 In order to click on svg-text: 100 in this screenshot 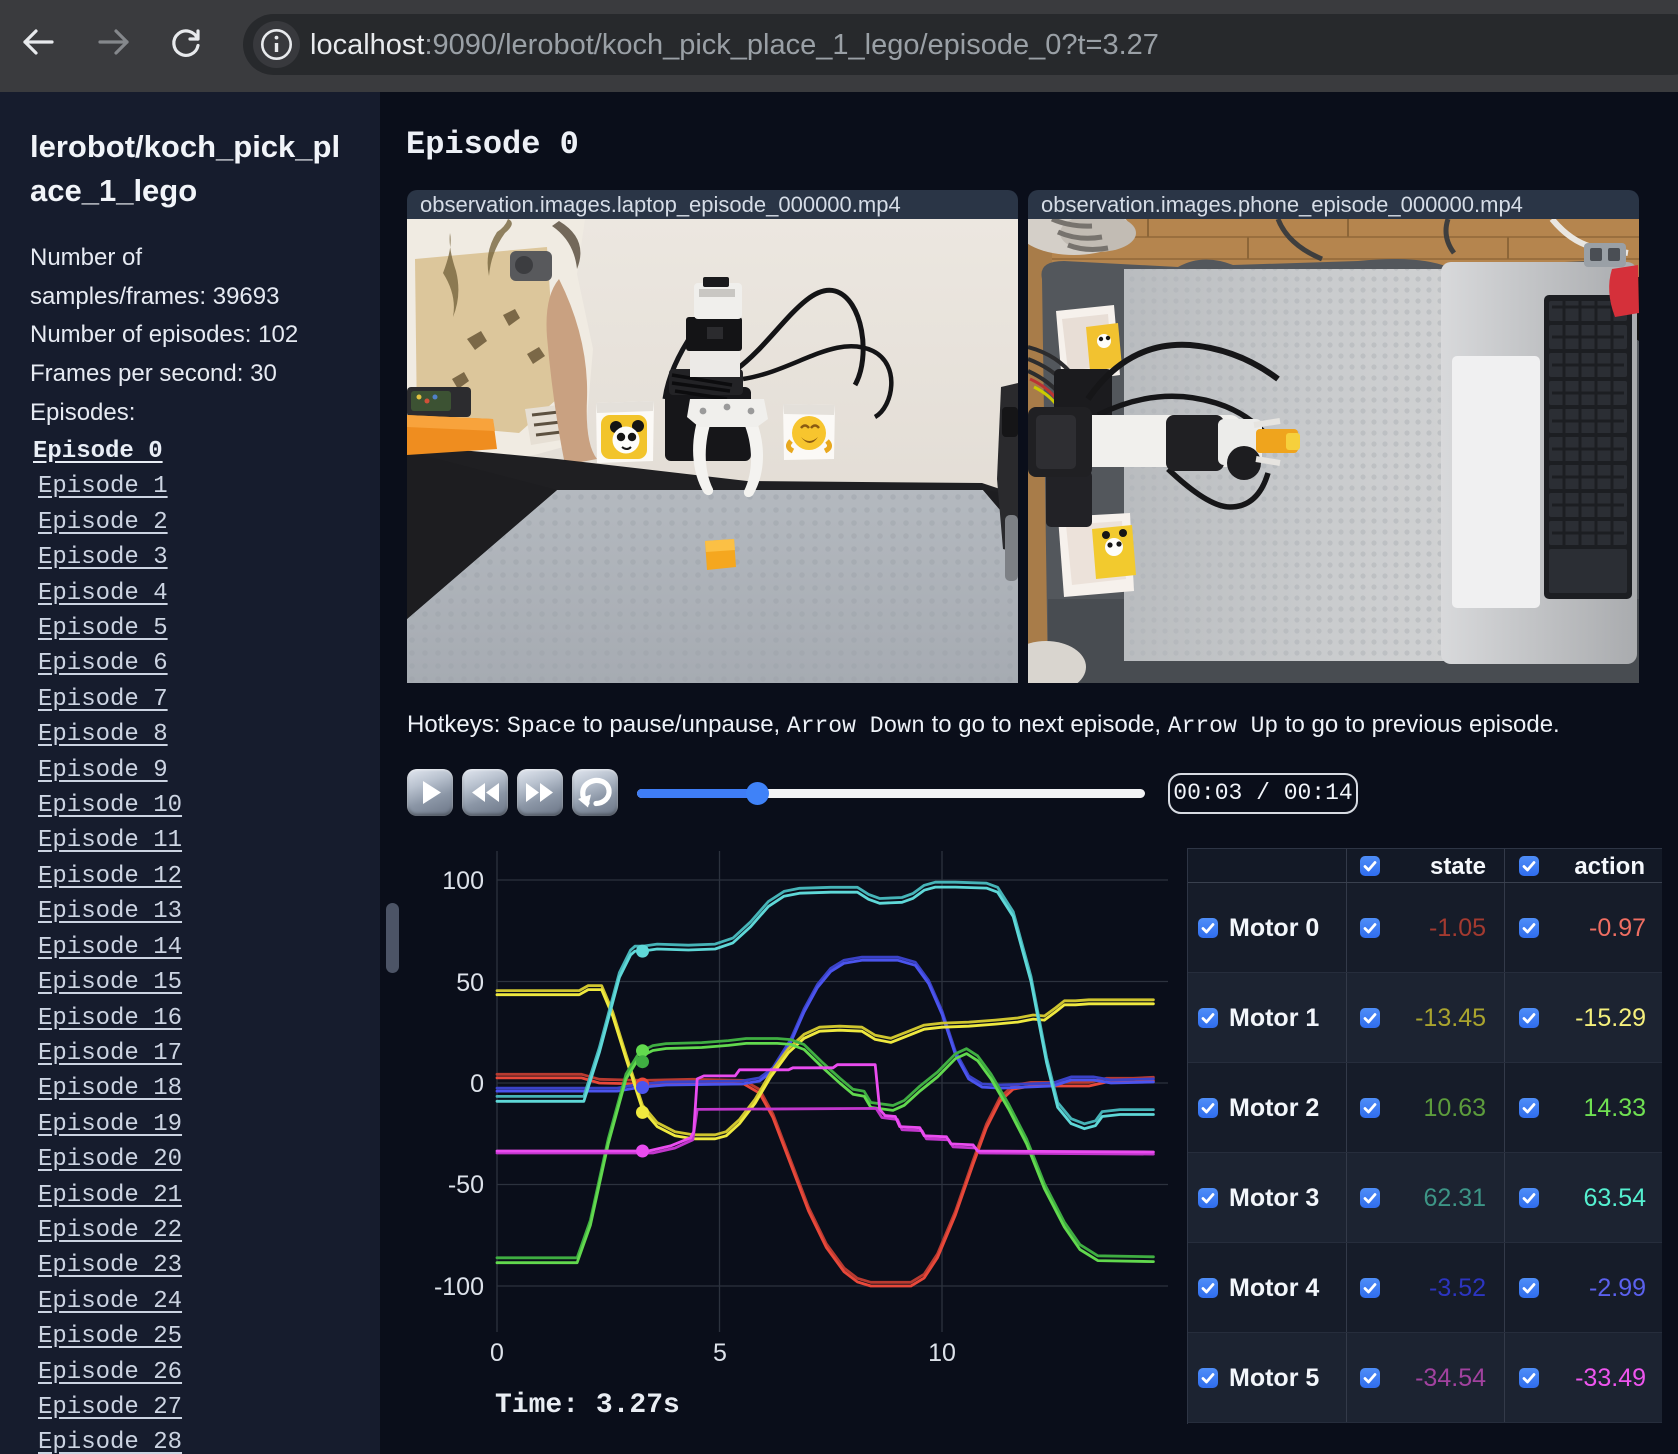, I will do `click(463, 881)`.